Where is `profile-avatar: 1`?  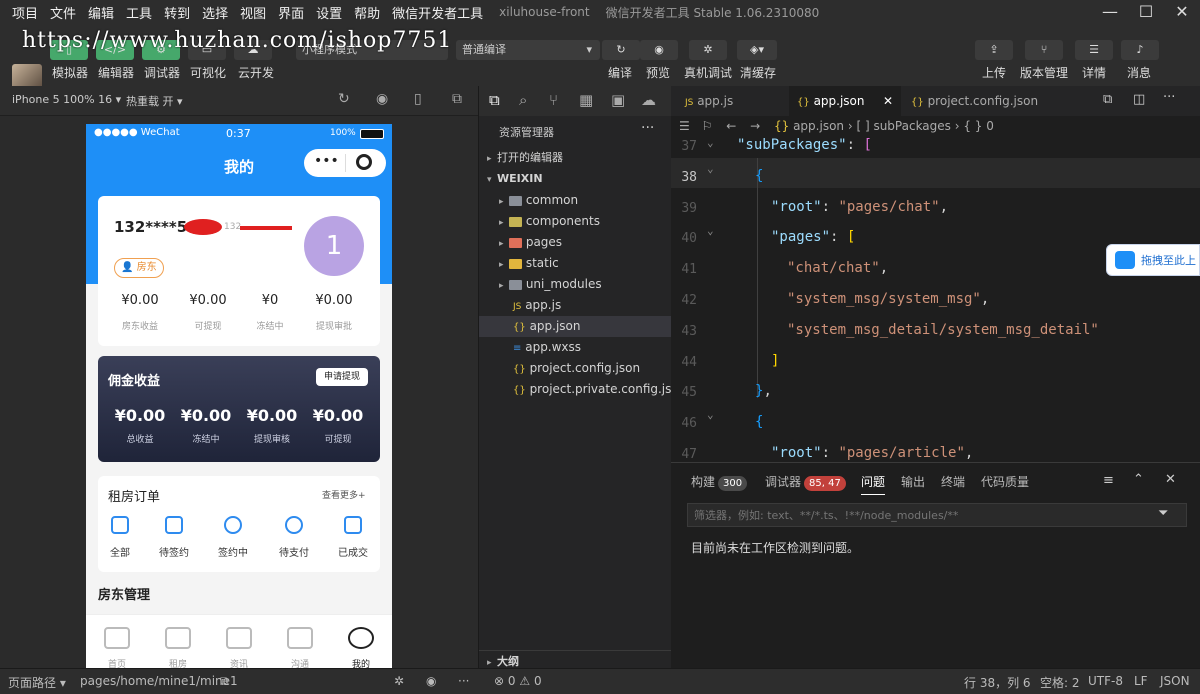 profile-avatar: 1 is located at coordinates (334, 246).